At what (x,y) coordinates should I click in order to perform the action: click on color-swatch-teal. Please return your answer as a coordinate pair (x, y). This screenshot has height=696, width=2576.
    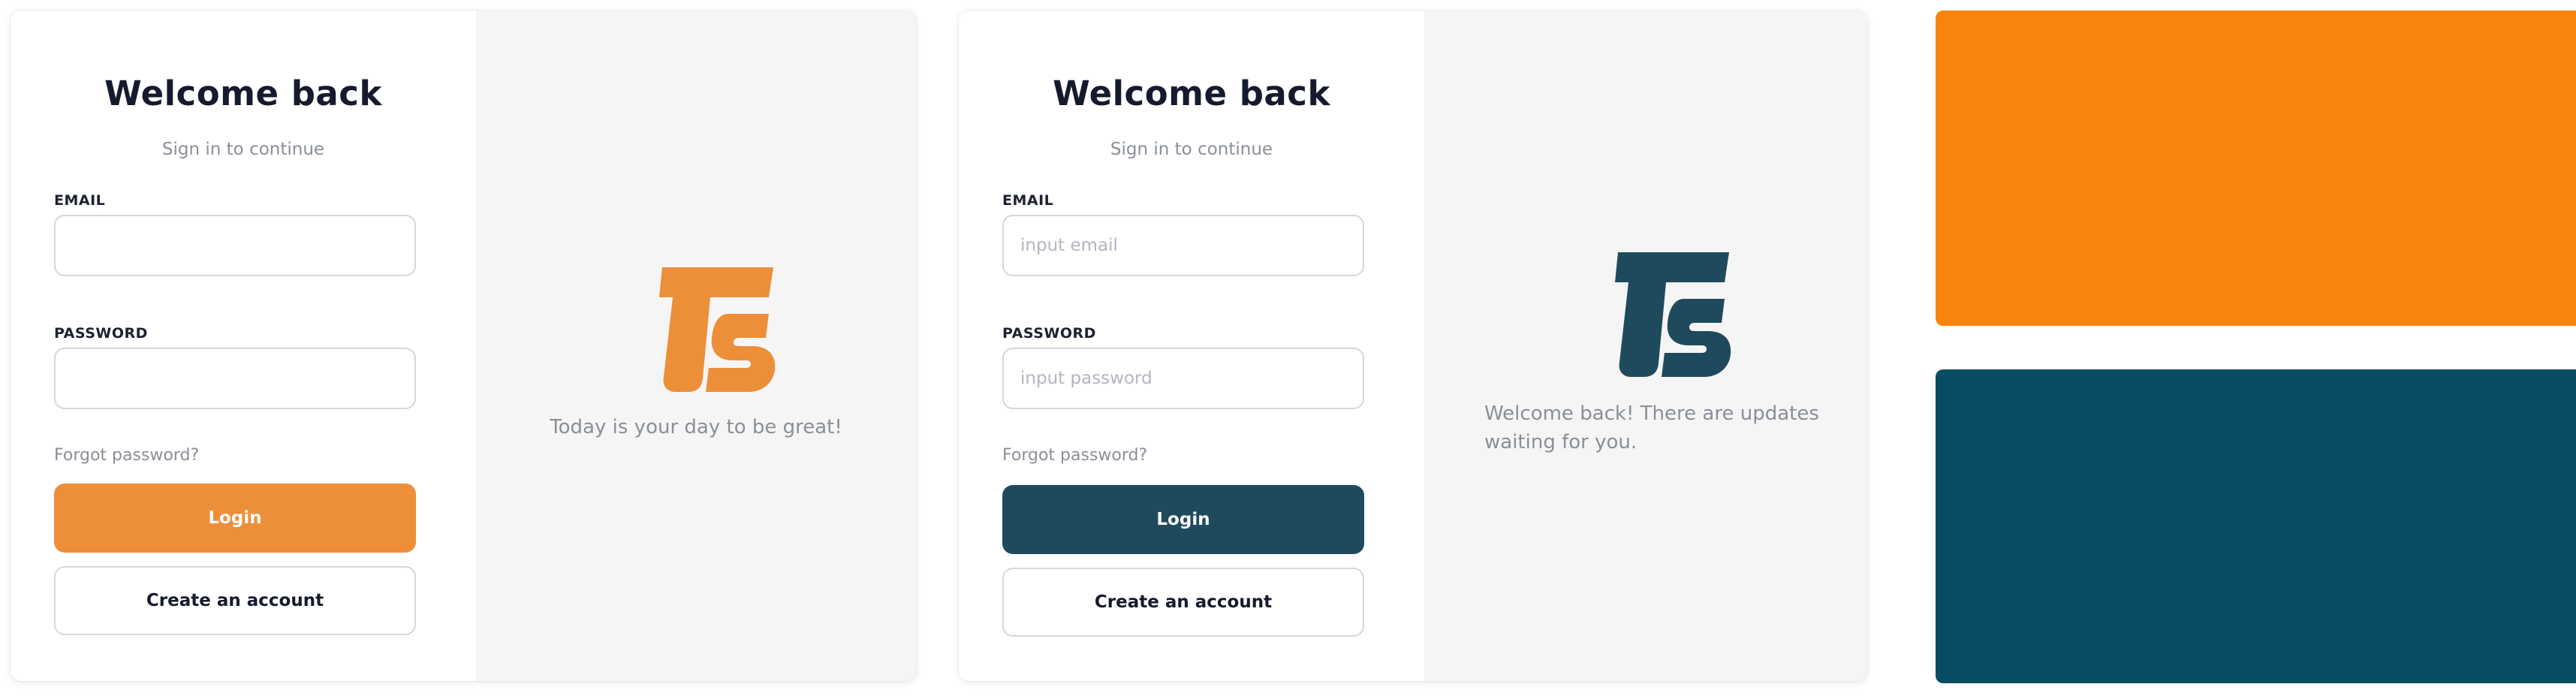
    Looking at the image, I should click on (2256, 526).